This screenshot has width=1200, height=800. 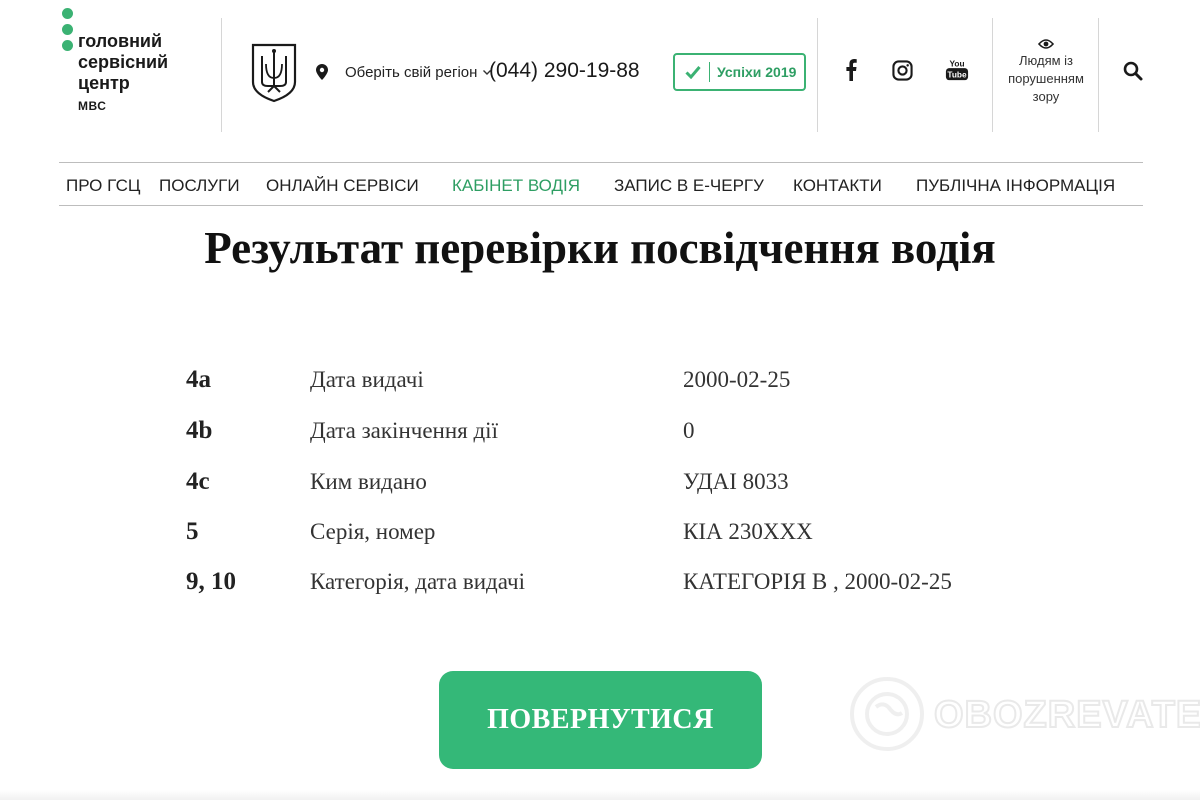 I want to click on accessibility-label-2: порушенням, so click(x=1046, y=78).